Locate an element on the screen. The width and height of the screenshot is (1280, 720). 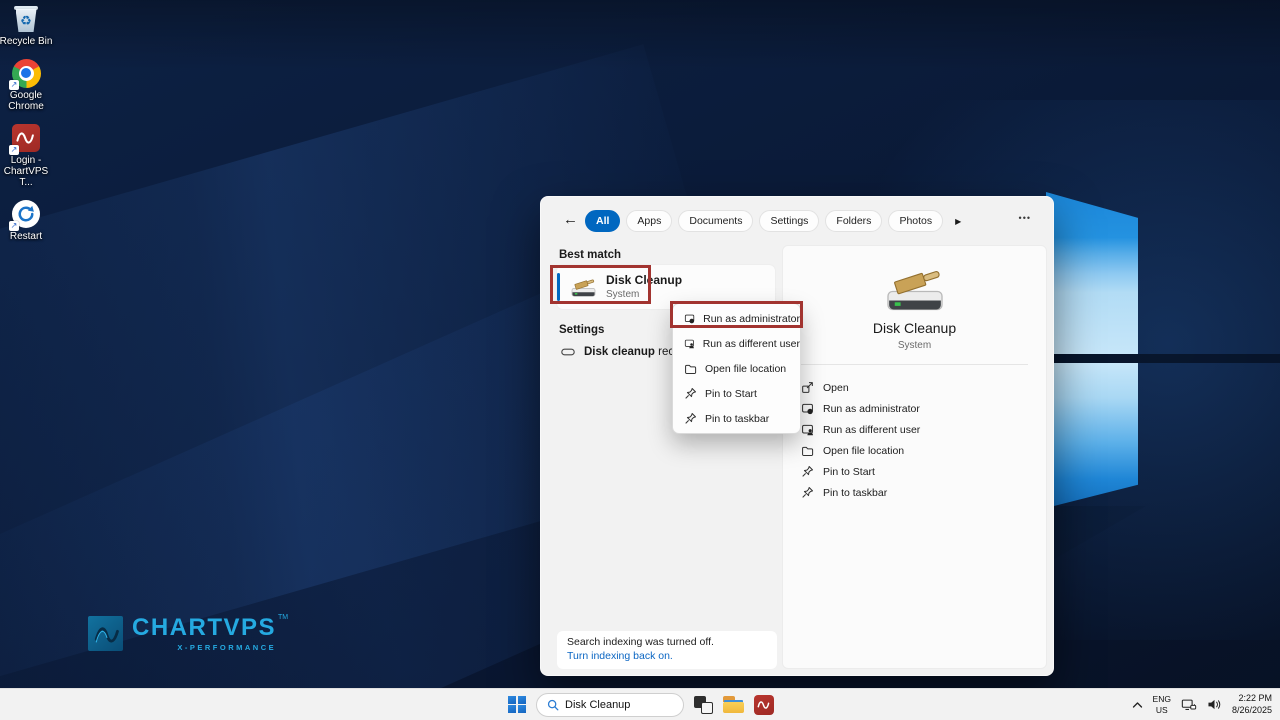
context-menu-run-as-different-user: Run as different user is located at coordinates (736, 343).